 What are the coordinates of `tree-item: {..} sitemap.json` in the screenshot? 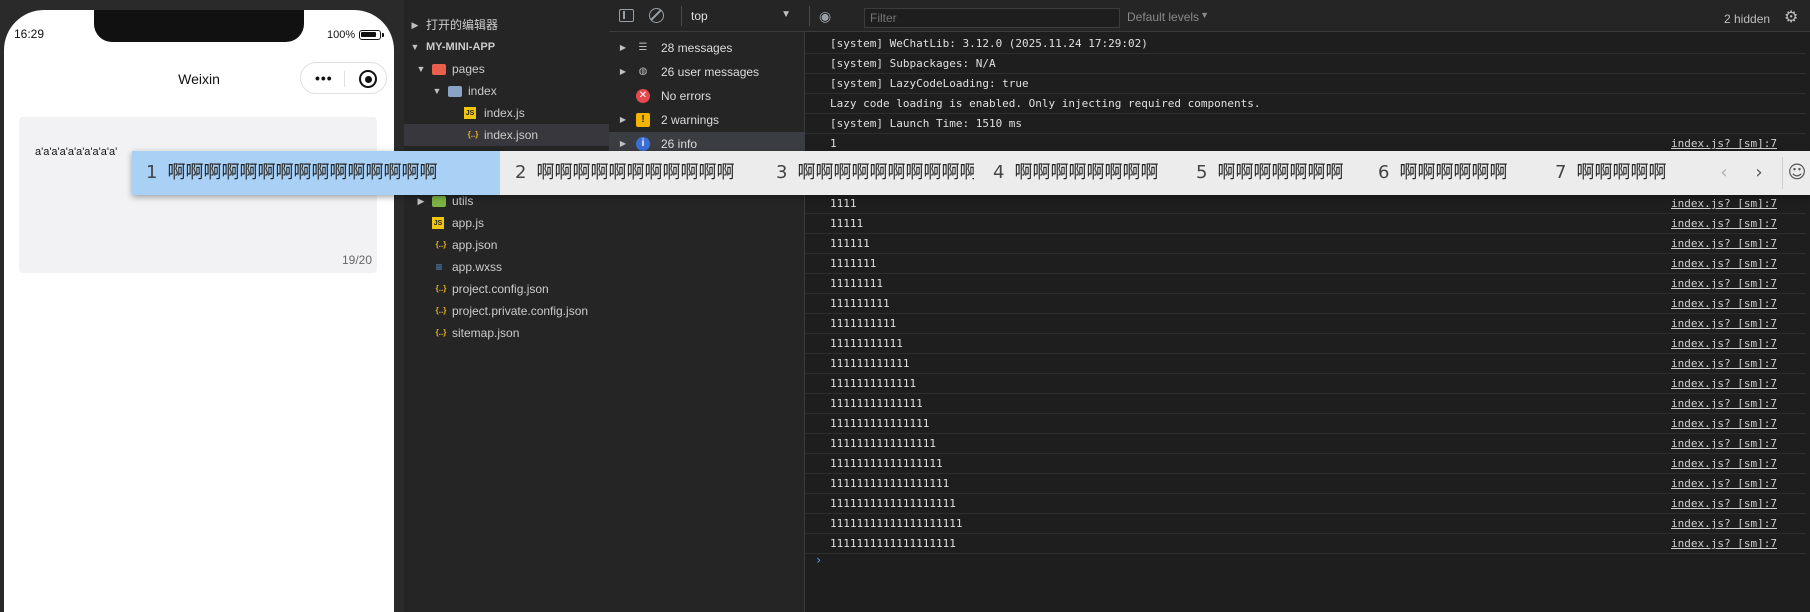 It's located at (506, 333).